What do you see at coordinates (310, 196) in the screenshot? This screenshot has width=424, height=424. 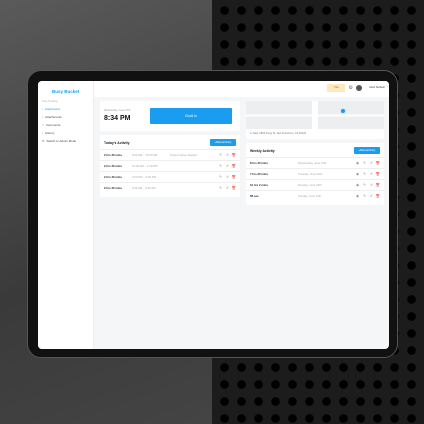 I see `day: Sunday, June 24th` at bounding box center [310, 196].